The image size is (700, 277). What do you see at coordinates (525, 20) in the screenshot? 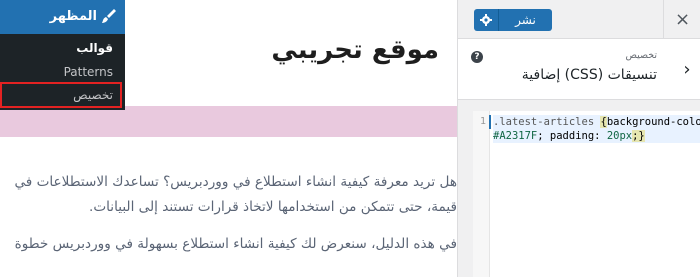
I see `publish-label: نشر` at bounding box center [525, 20].